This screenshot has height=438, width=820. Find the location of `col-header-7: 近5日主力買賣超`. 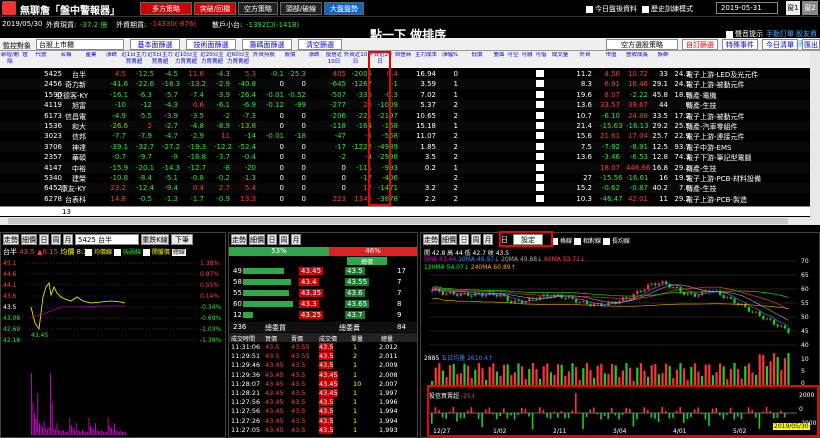

col-header-7: 近5日主力買賣超 is located at coordinates (160, 59).